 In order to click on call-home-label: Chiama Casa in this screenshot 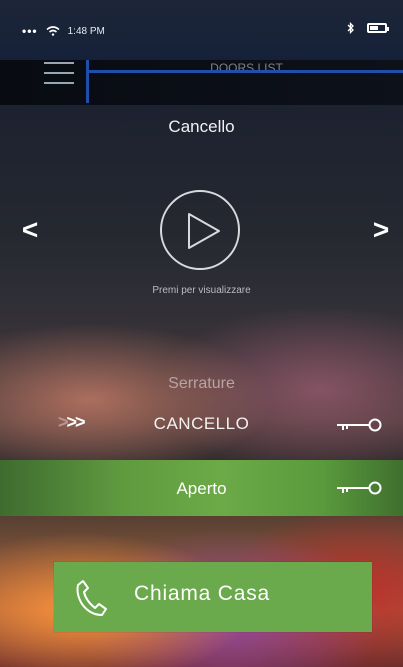, I will do `click(202, 593)`.